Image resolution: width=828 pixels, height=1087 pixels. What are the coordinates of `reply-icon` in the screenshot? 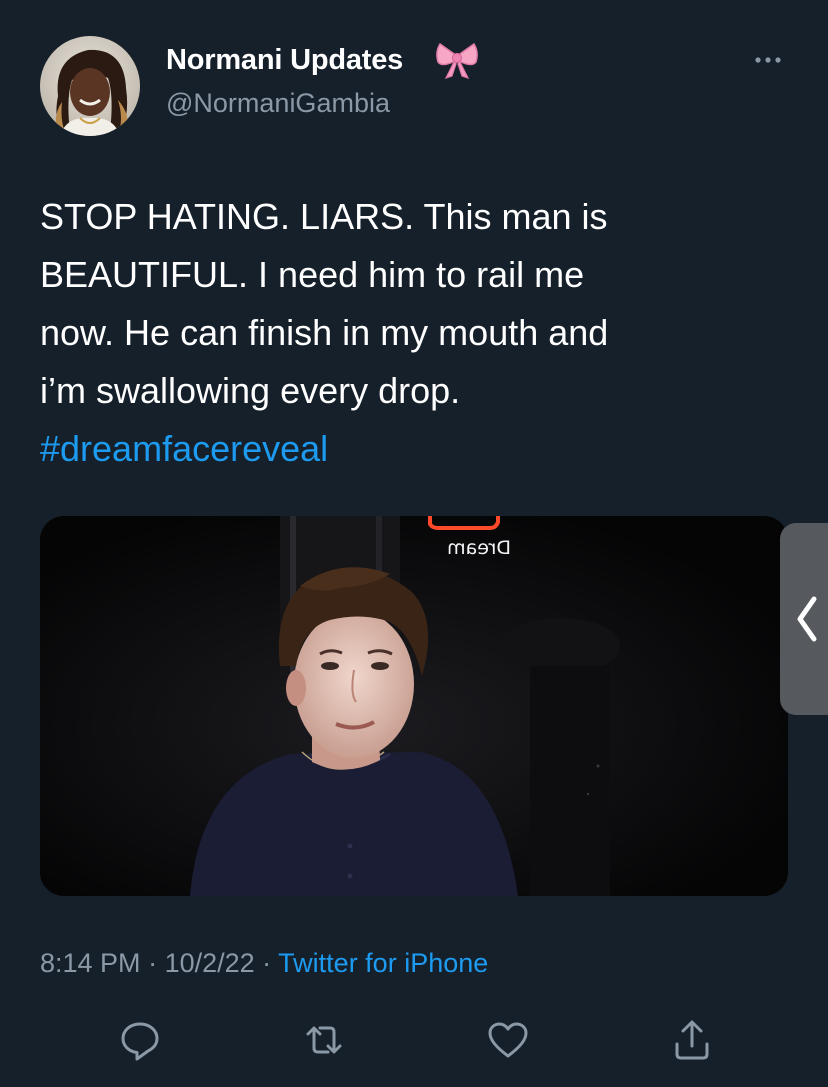 It's located at (140, 1041).